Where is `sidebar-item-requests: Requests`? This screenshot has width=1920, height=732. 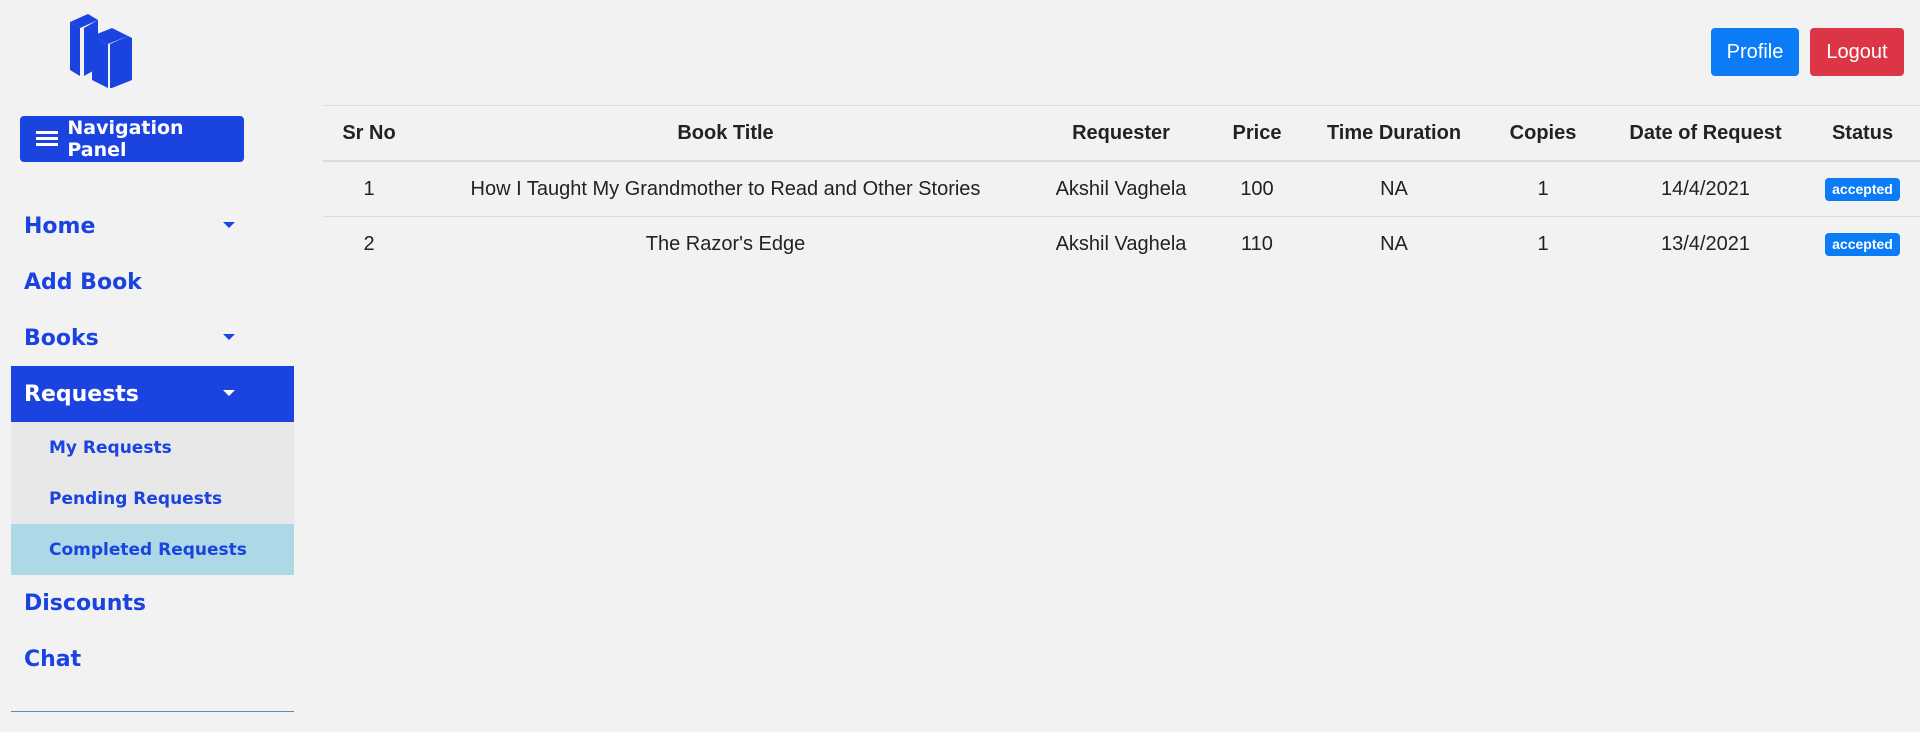
sidebar-item-requests: Requests is located at coordinates (152, 394).